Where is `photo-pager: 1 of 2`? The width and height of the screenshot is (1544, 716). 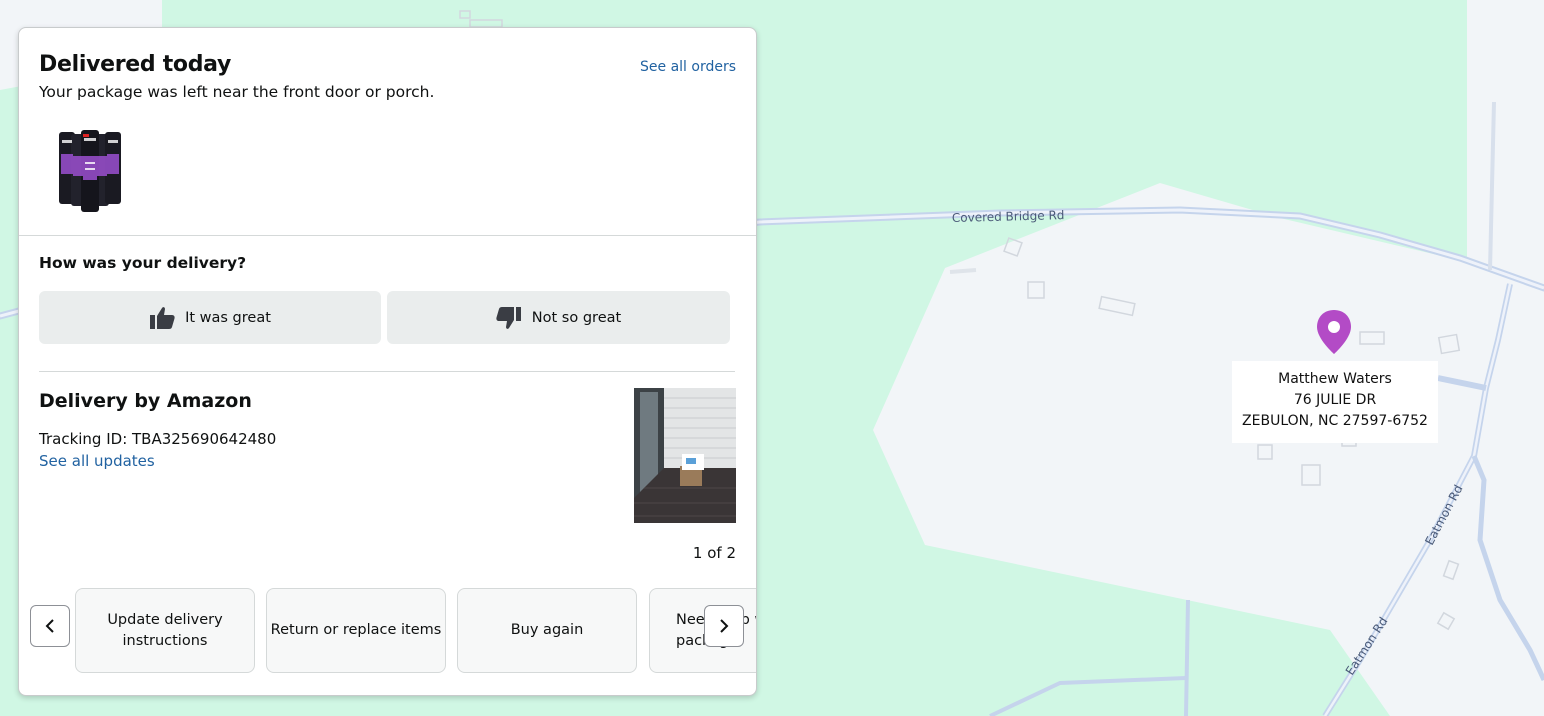 photo-pager: 1 of 2 is located at coordinates (714, 553).